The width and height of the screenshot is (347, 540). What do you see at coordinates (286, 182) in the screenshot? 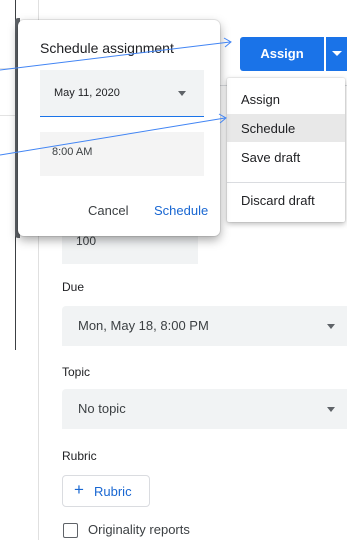
I see `menu-divider` at bounding box center [286, 182].